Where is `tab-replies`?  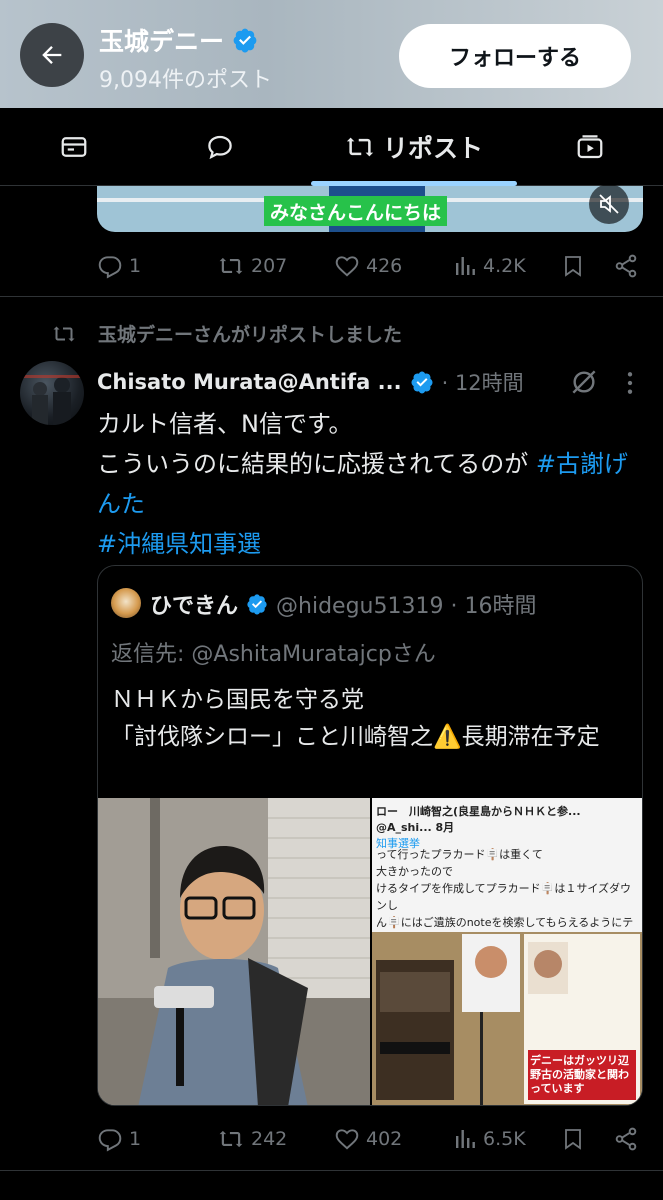 tab-replies is located at coordinates (220, 147).